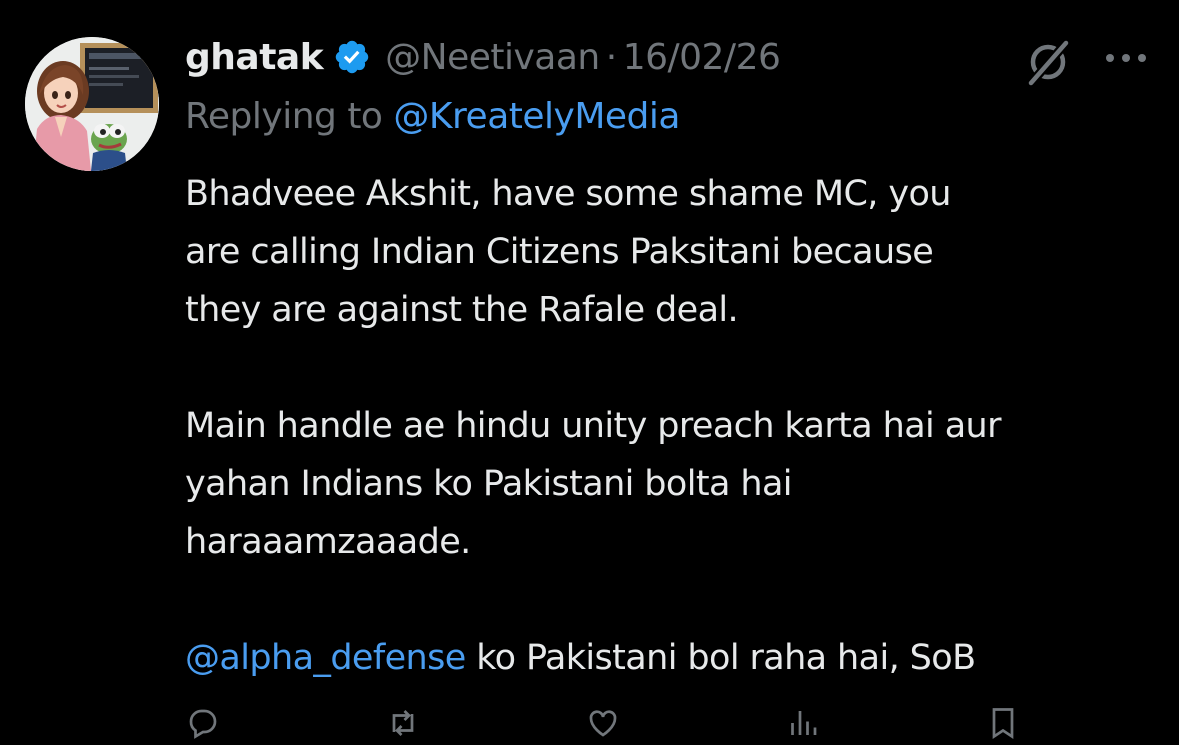 The height and width of the screenshot is (745, 1179). Describe the element at coordinates (352, 57) in the screenshot. I see `verified-badge-icon` at that location.